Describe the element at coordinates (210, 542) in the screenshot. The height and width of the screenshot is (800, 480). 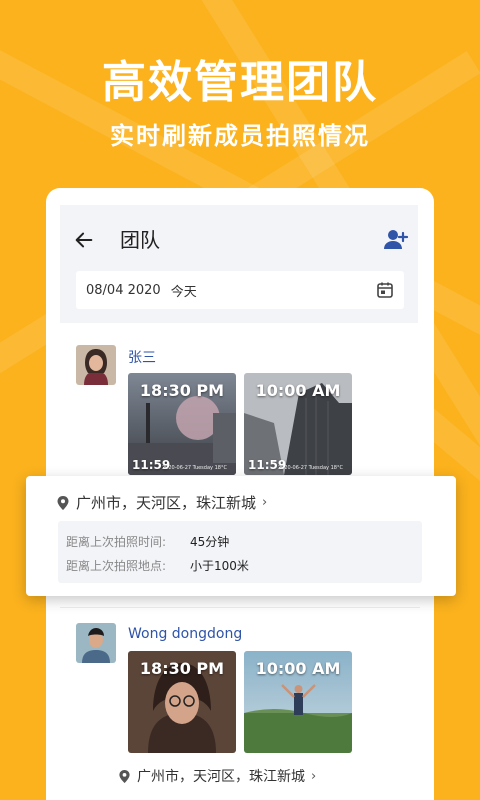
I see `info-value: 45分钟` at that location.